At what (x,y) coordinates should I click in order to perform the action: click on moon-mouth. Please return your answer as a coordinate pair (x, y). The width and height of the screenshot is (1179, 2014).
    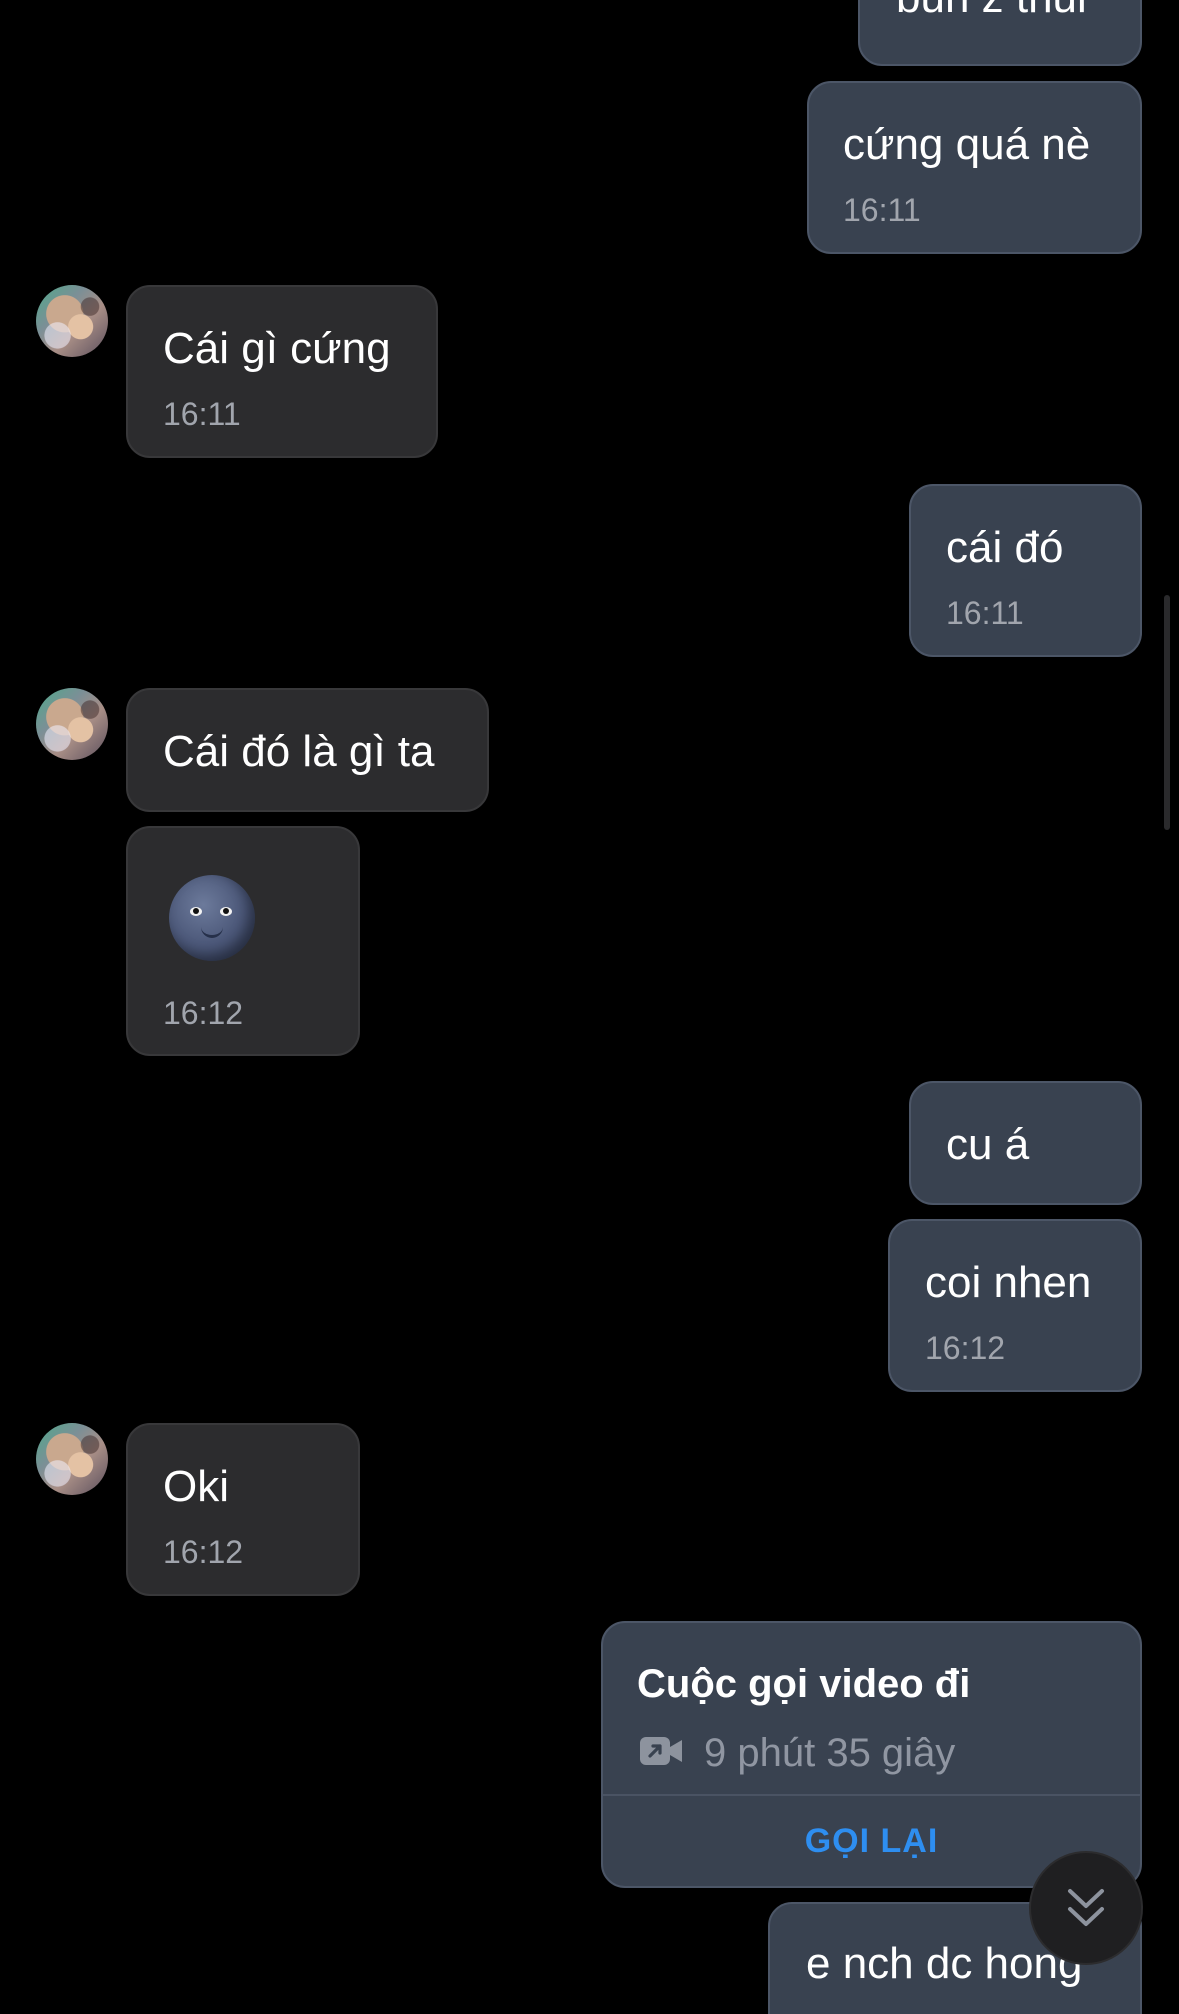
    Looking at the image, I should click on (212, 931).